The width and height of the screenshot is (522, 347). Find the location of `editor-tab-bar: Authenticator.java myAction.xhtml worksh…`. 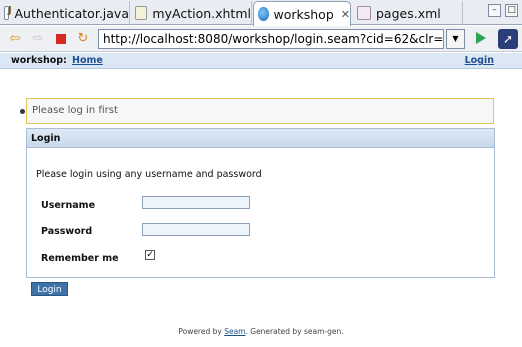

editor-tab-bar: Authenticator.java myAction.xhtml worksh… is located at coordinates (261, 13).